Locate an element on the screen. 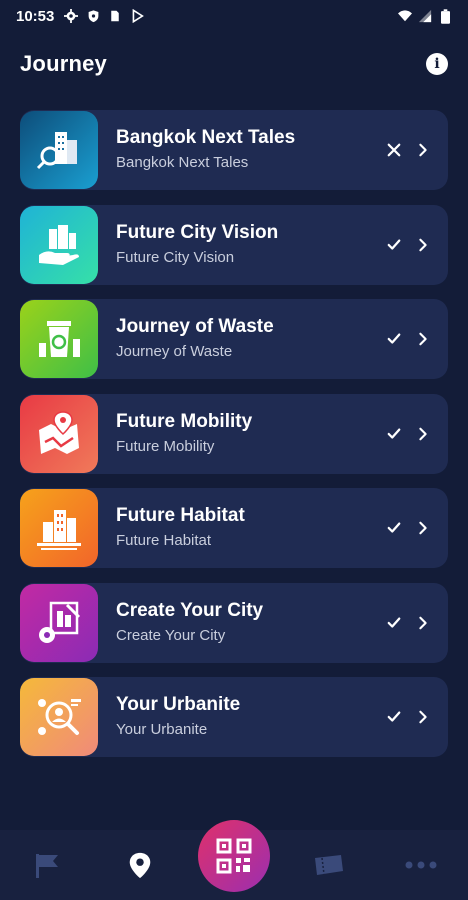 The width and height of the screenshot is (468, 900). journey-subtitle: Journey of Waste is located at coordinates (174, 351).